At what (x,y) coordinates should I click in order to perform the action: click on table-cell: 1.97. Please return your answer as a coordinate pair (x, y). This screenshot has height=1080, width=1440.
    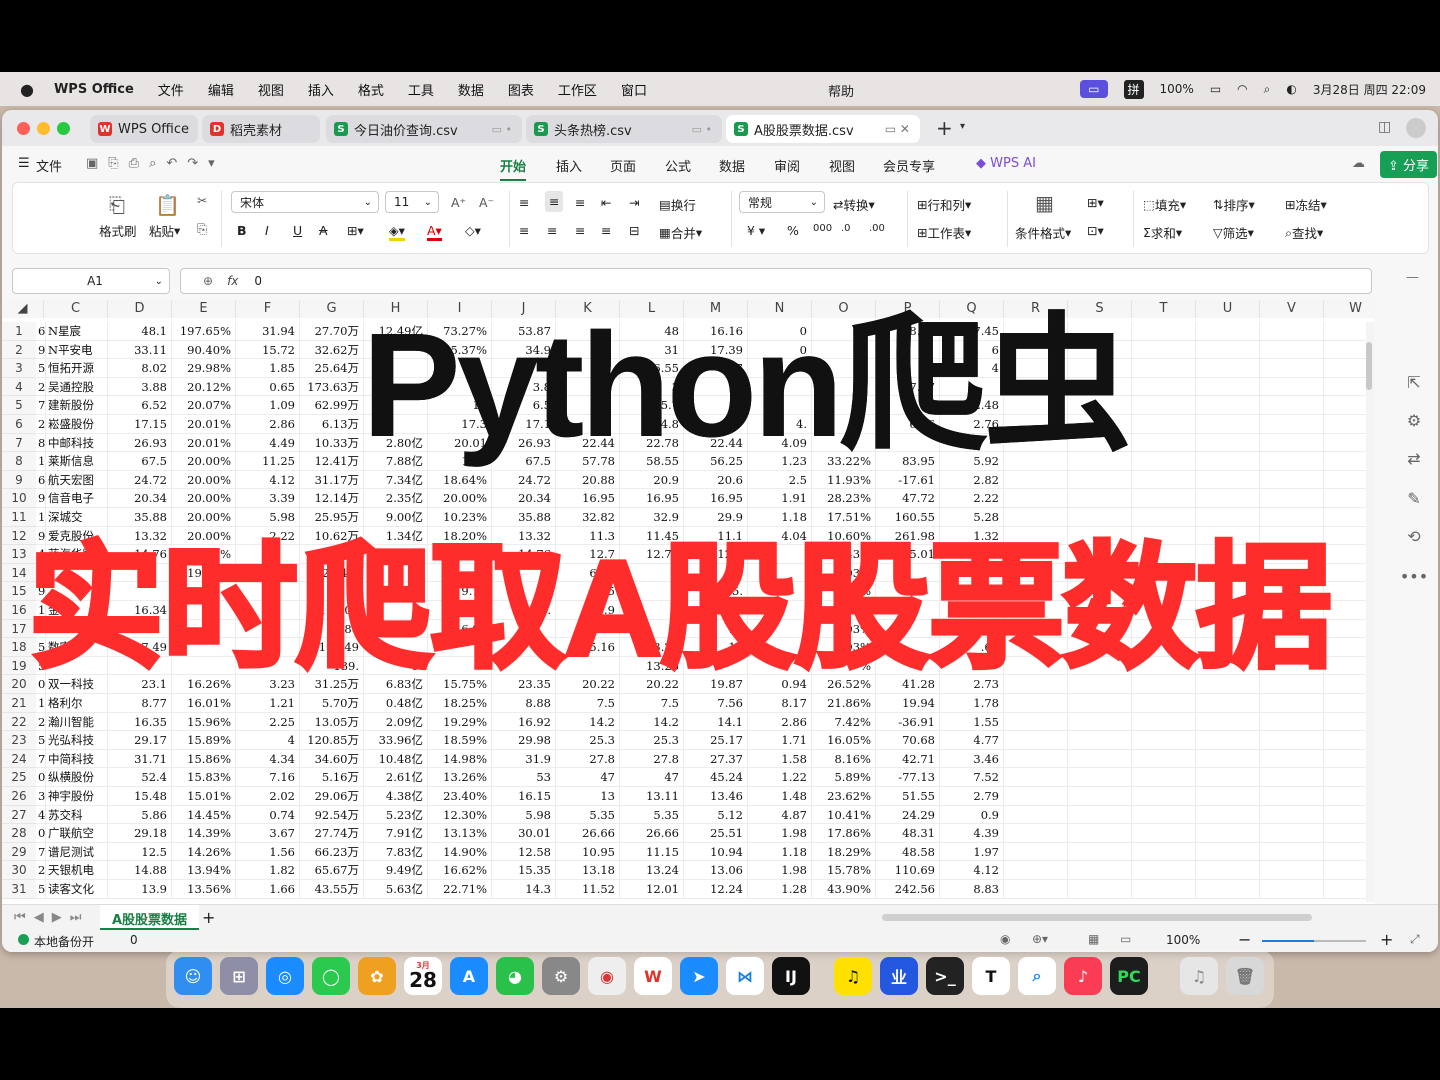
    Looking at the image, I should click on (972, 852).